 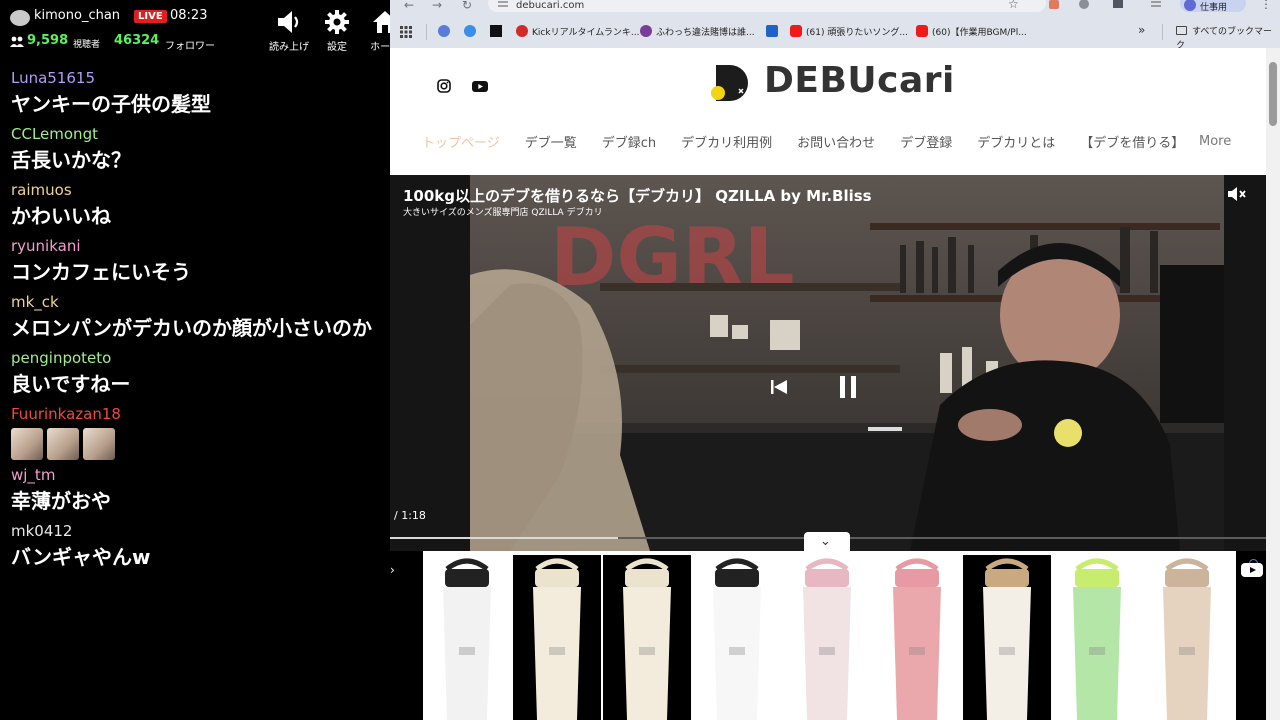 What do you see at coordinates (1141, 30) in the screenshot?
I see `bookmarks-overflow-icon: »` at bounding box center [1141, 30].